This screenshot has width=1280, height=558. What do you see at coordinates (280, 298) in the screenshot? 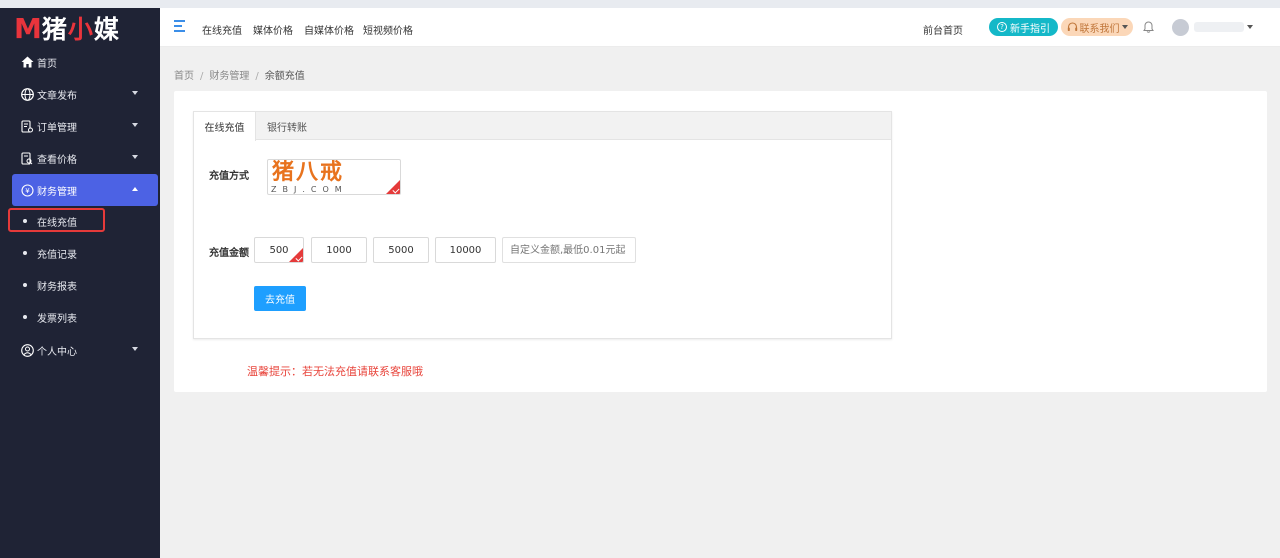
I see `recharge-button: 去充值` at bounding box center [280, 298].